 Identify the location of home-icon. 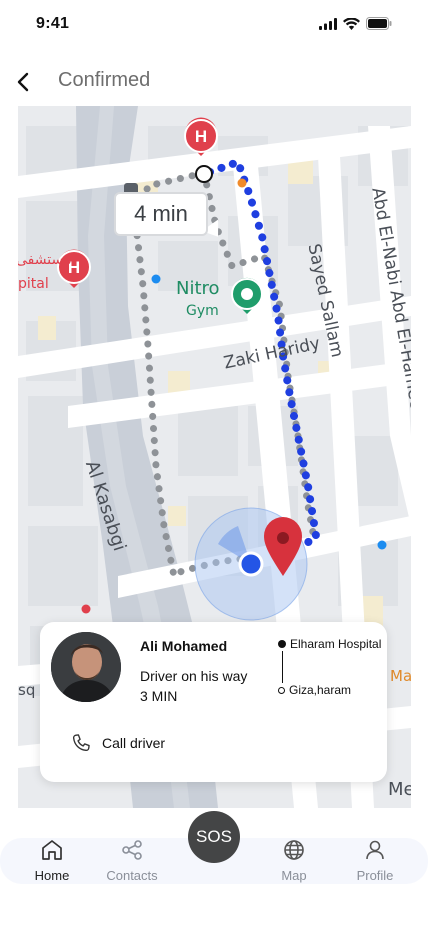
(52, 850).